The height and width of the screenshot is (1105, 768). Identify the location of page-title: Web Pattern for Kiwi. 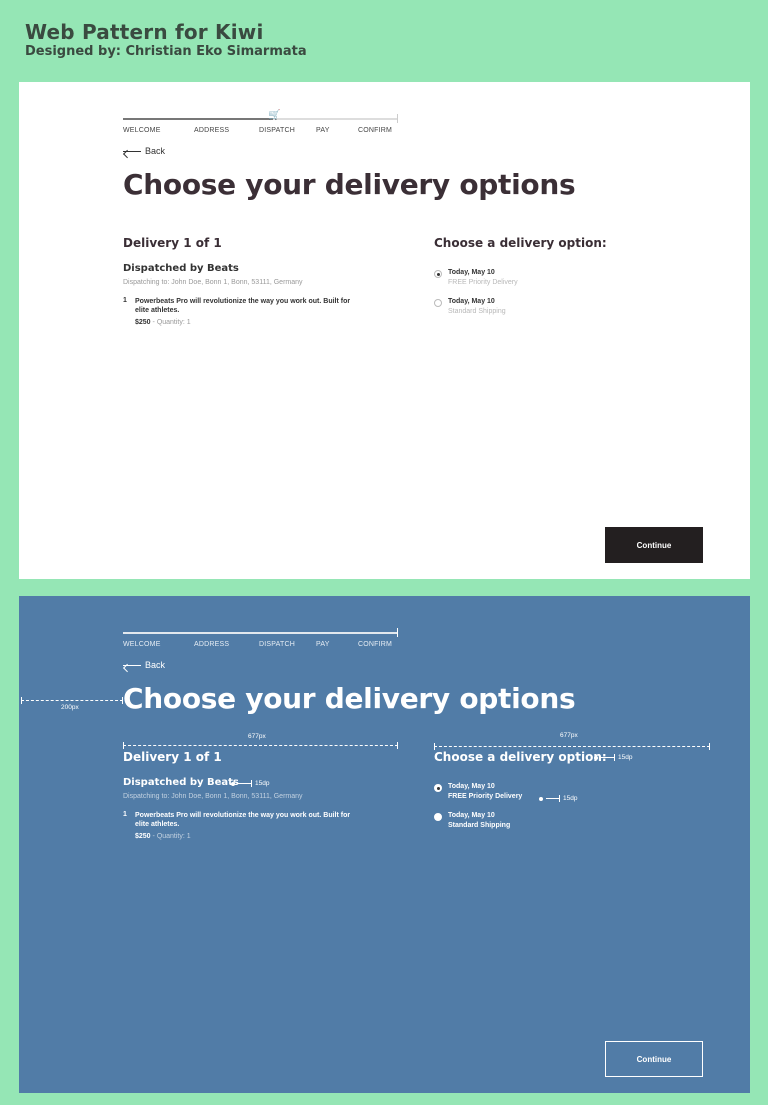
(144, 32).